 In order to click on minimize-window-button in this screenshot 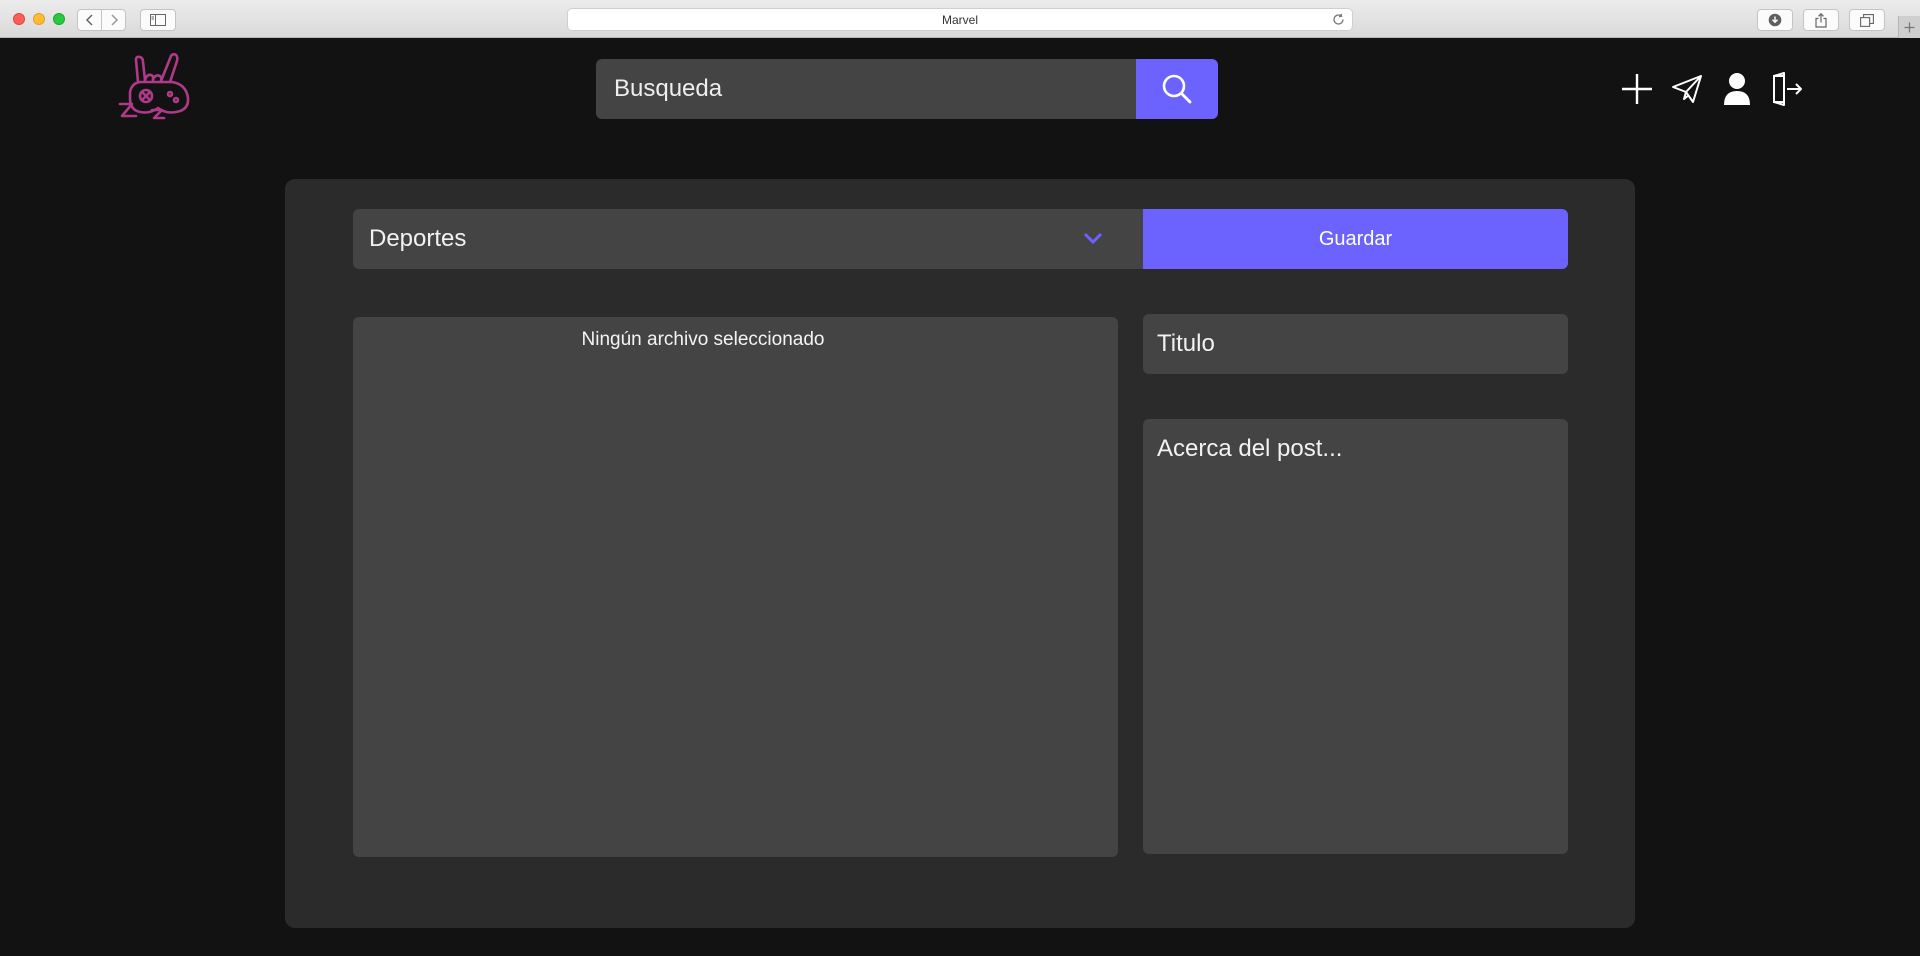, I will do `click(39, 19)`.